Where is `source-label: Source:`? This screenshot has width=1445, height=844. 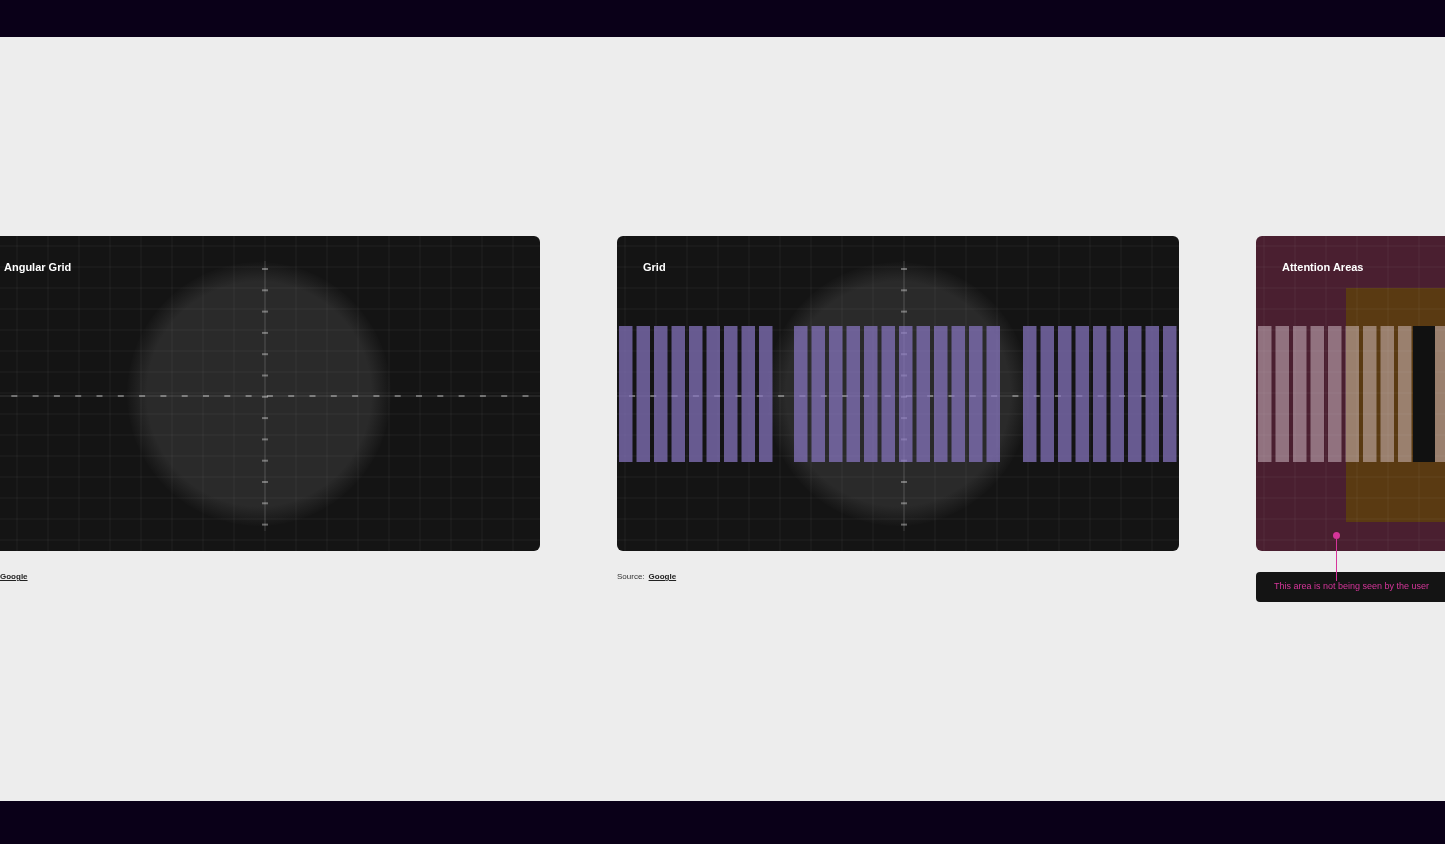 source-label: Source: is located at coordinates (631, 577).